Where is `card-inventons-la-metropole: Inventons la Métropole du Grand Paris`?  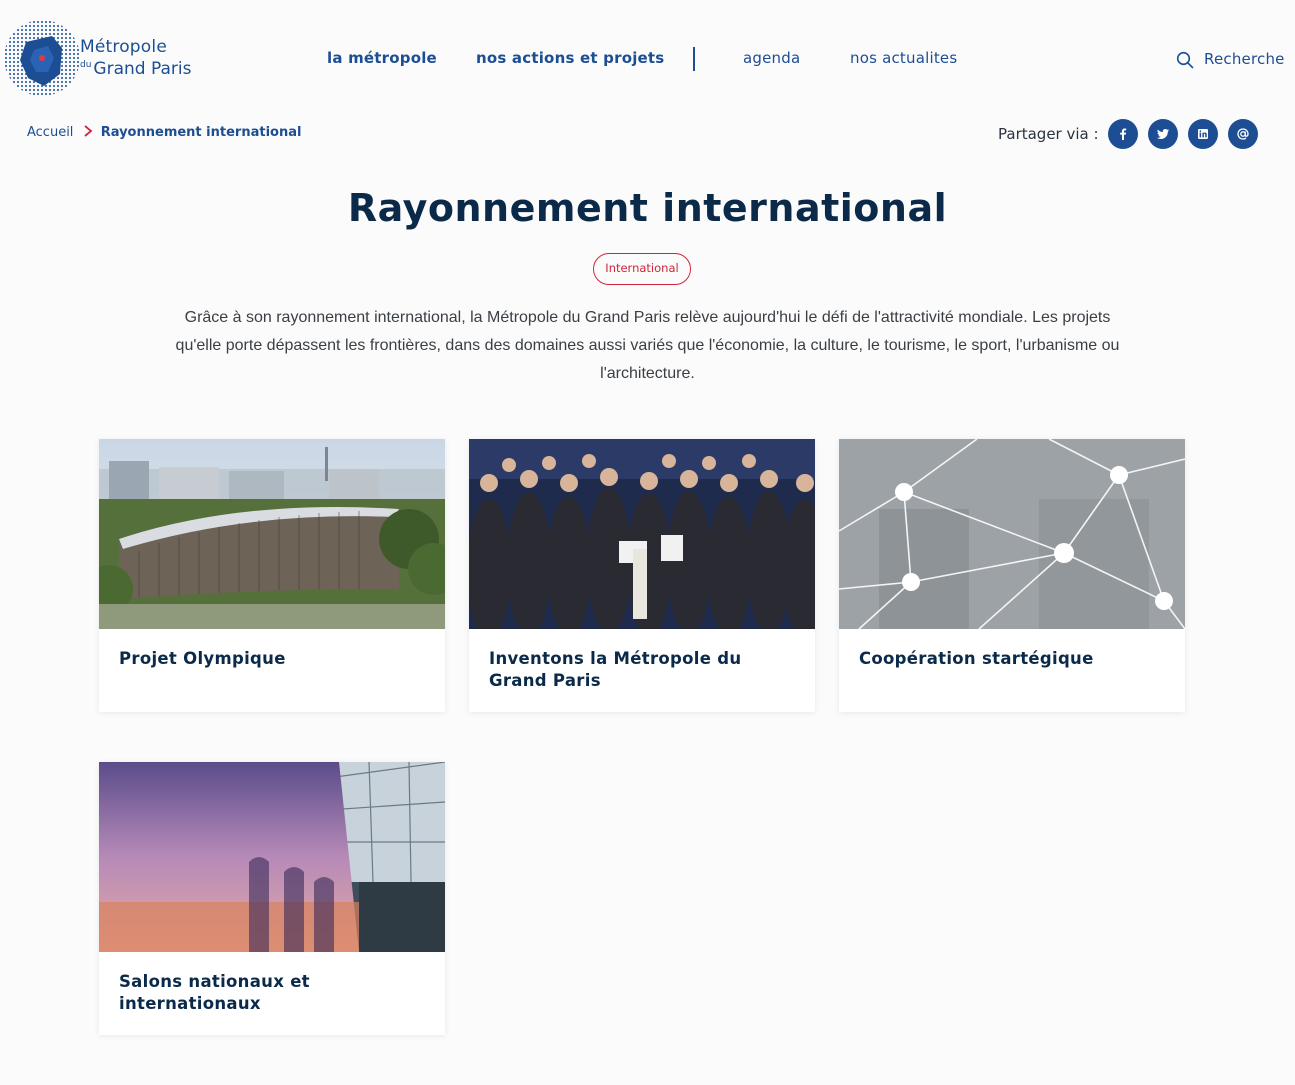
card-inventons-la-metropole: Inventons la Métropole du Grand Paris is located at coordinates (642, 575).